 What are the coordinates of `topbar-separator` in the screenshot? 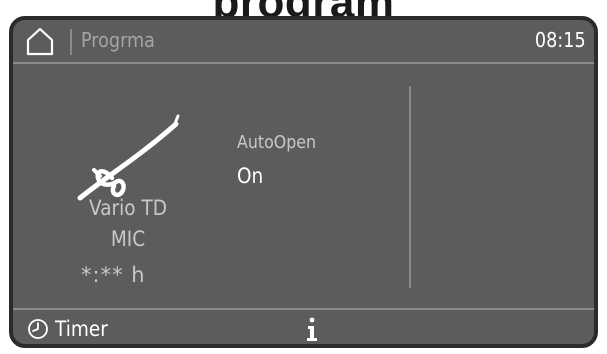 It's located at (71, 42).